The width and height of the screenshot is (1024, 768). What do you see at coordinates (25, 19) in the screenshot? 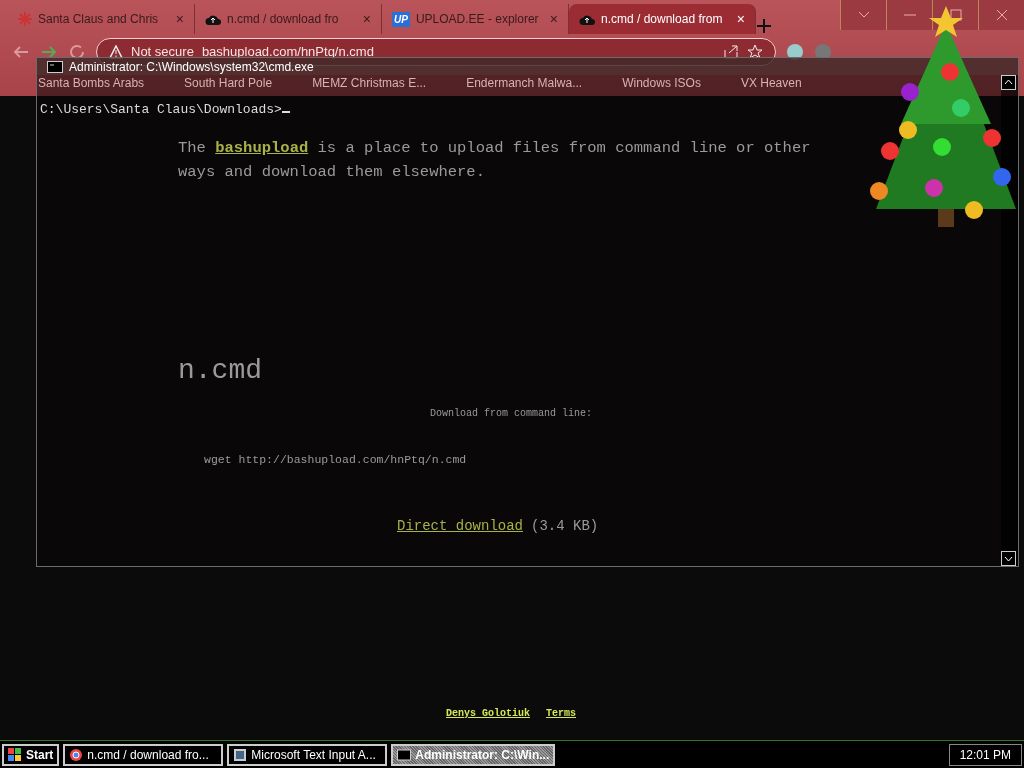
I see `snowflake-icon` at bounding box center [25, 19].